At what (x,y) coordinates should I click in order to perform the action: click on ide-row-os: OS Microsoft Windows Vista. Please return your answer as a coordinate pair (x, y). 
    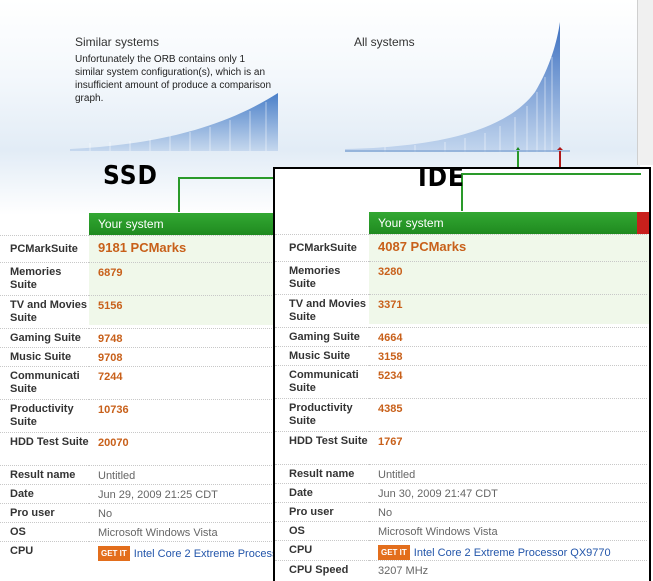
    Looking at the image, I should click on (461, 531).